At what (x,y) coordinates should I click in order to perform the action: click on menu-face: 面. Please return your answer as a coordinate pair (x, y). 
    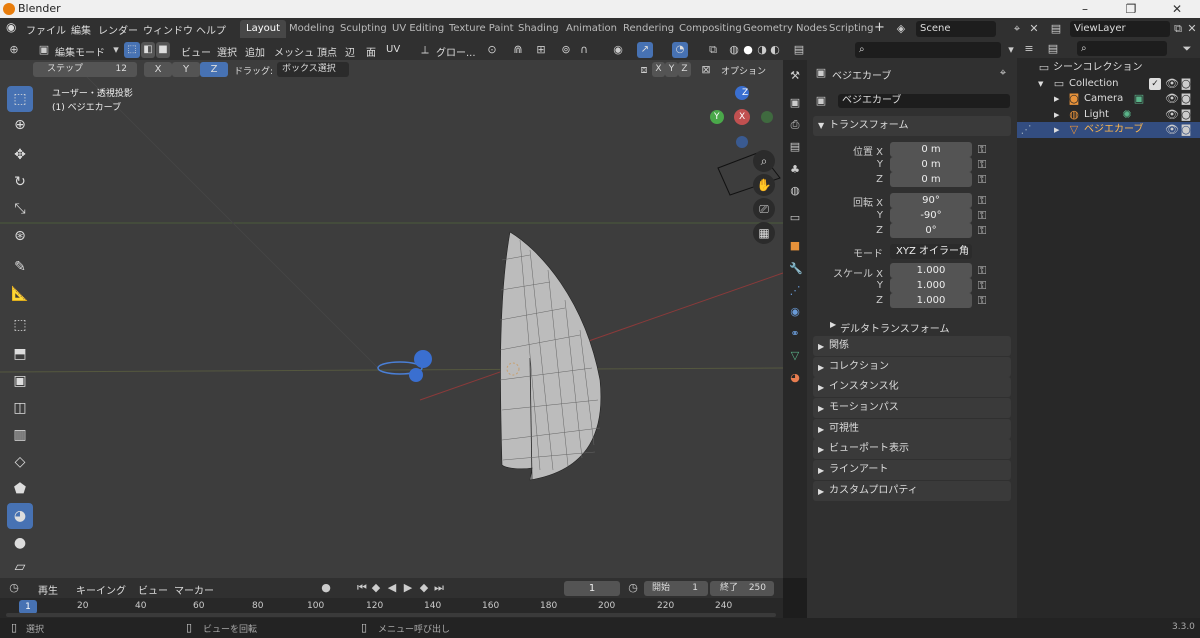
    Looking at the image, I should click on (371, 51).